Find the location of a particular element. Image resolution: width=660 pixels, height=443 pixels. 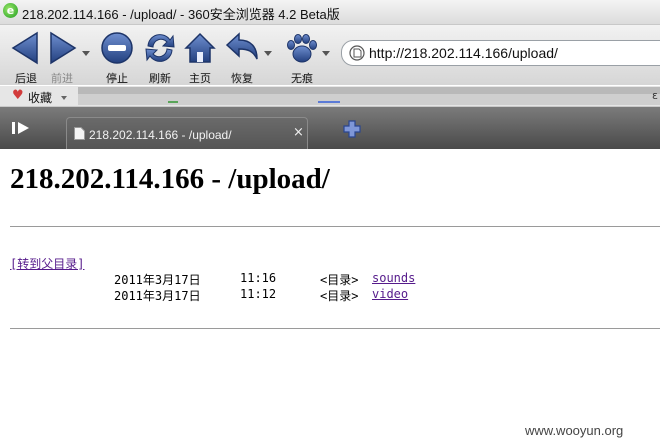

entry-link-sounds: sounds is located at coordinates (393, 278).